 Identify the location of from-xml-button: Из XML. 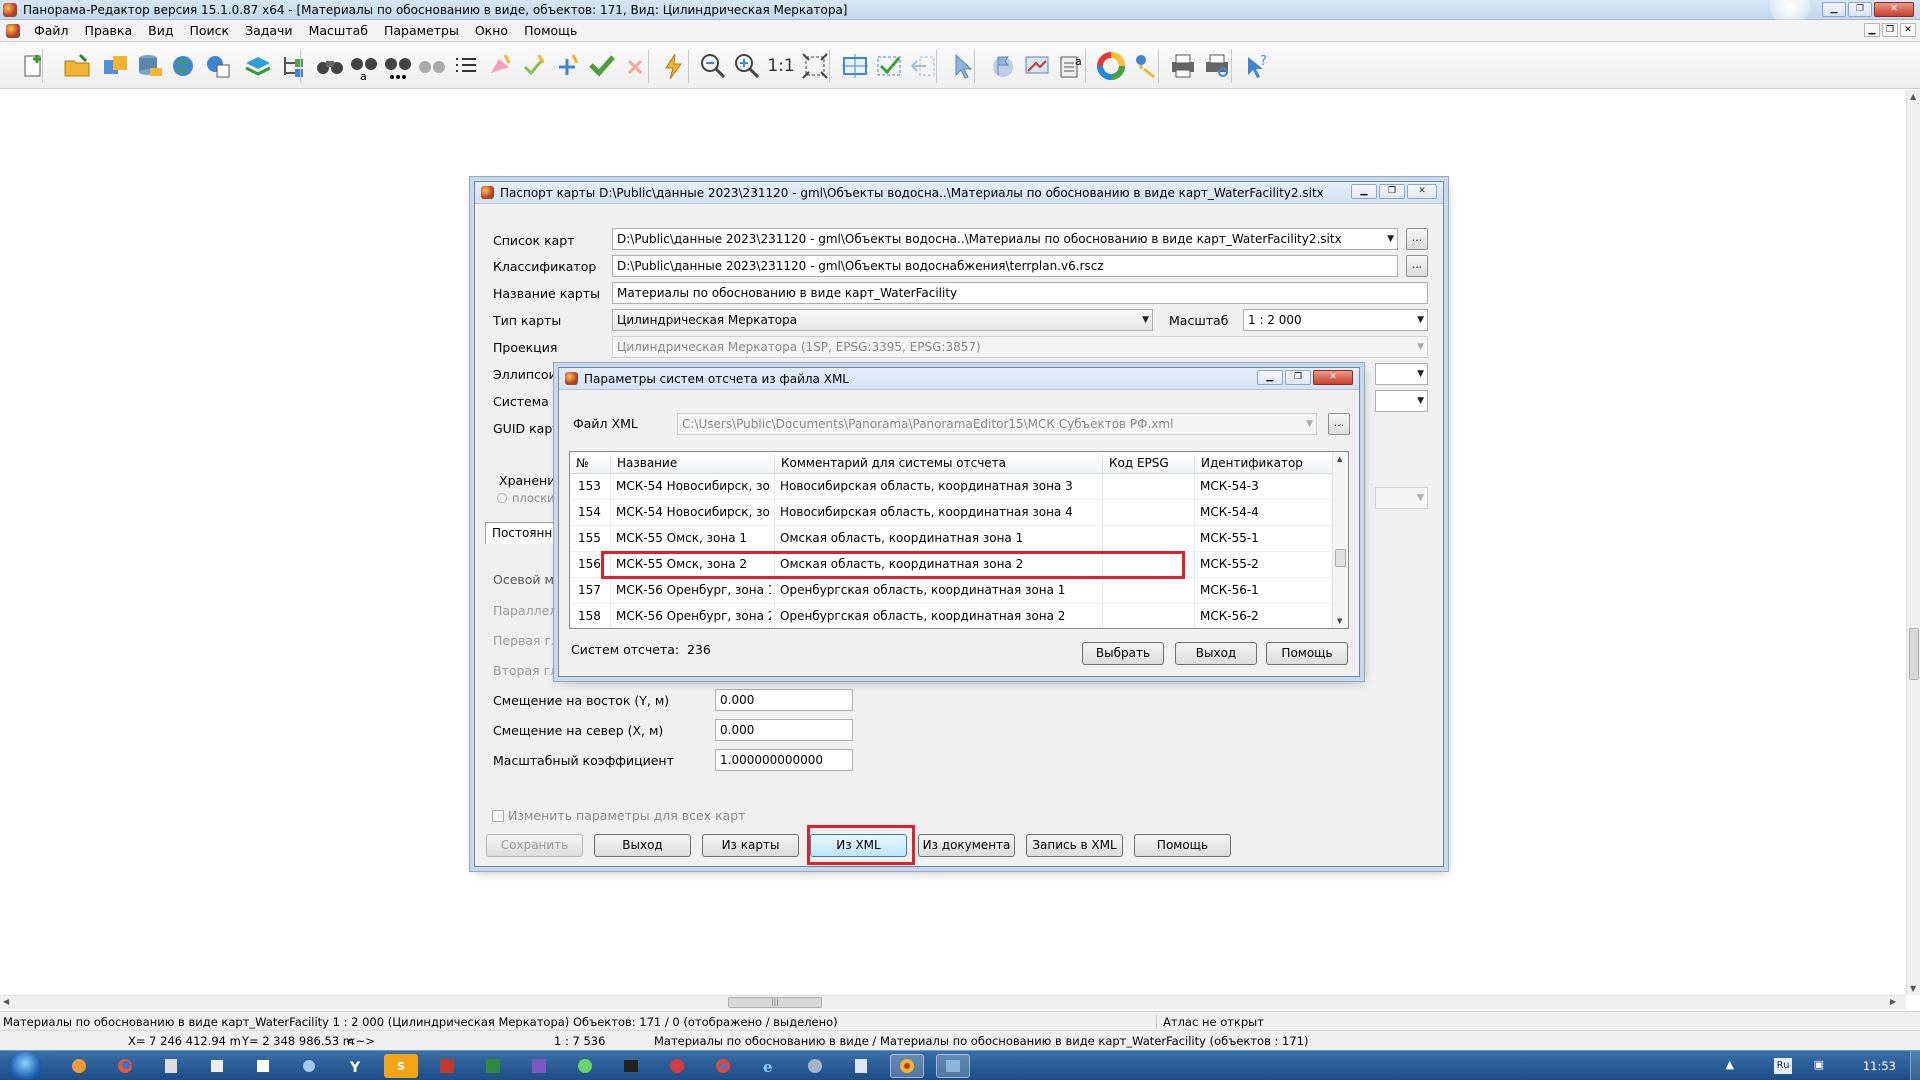
(858, 845).